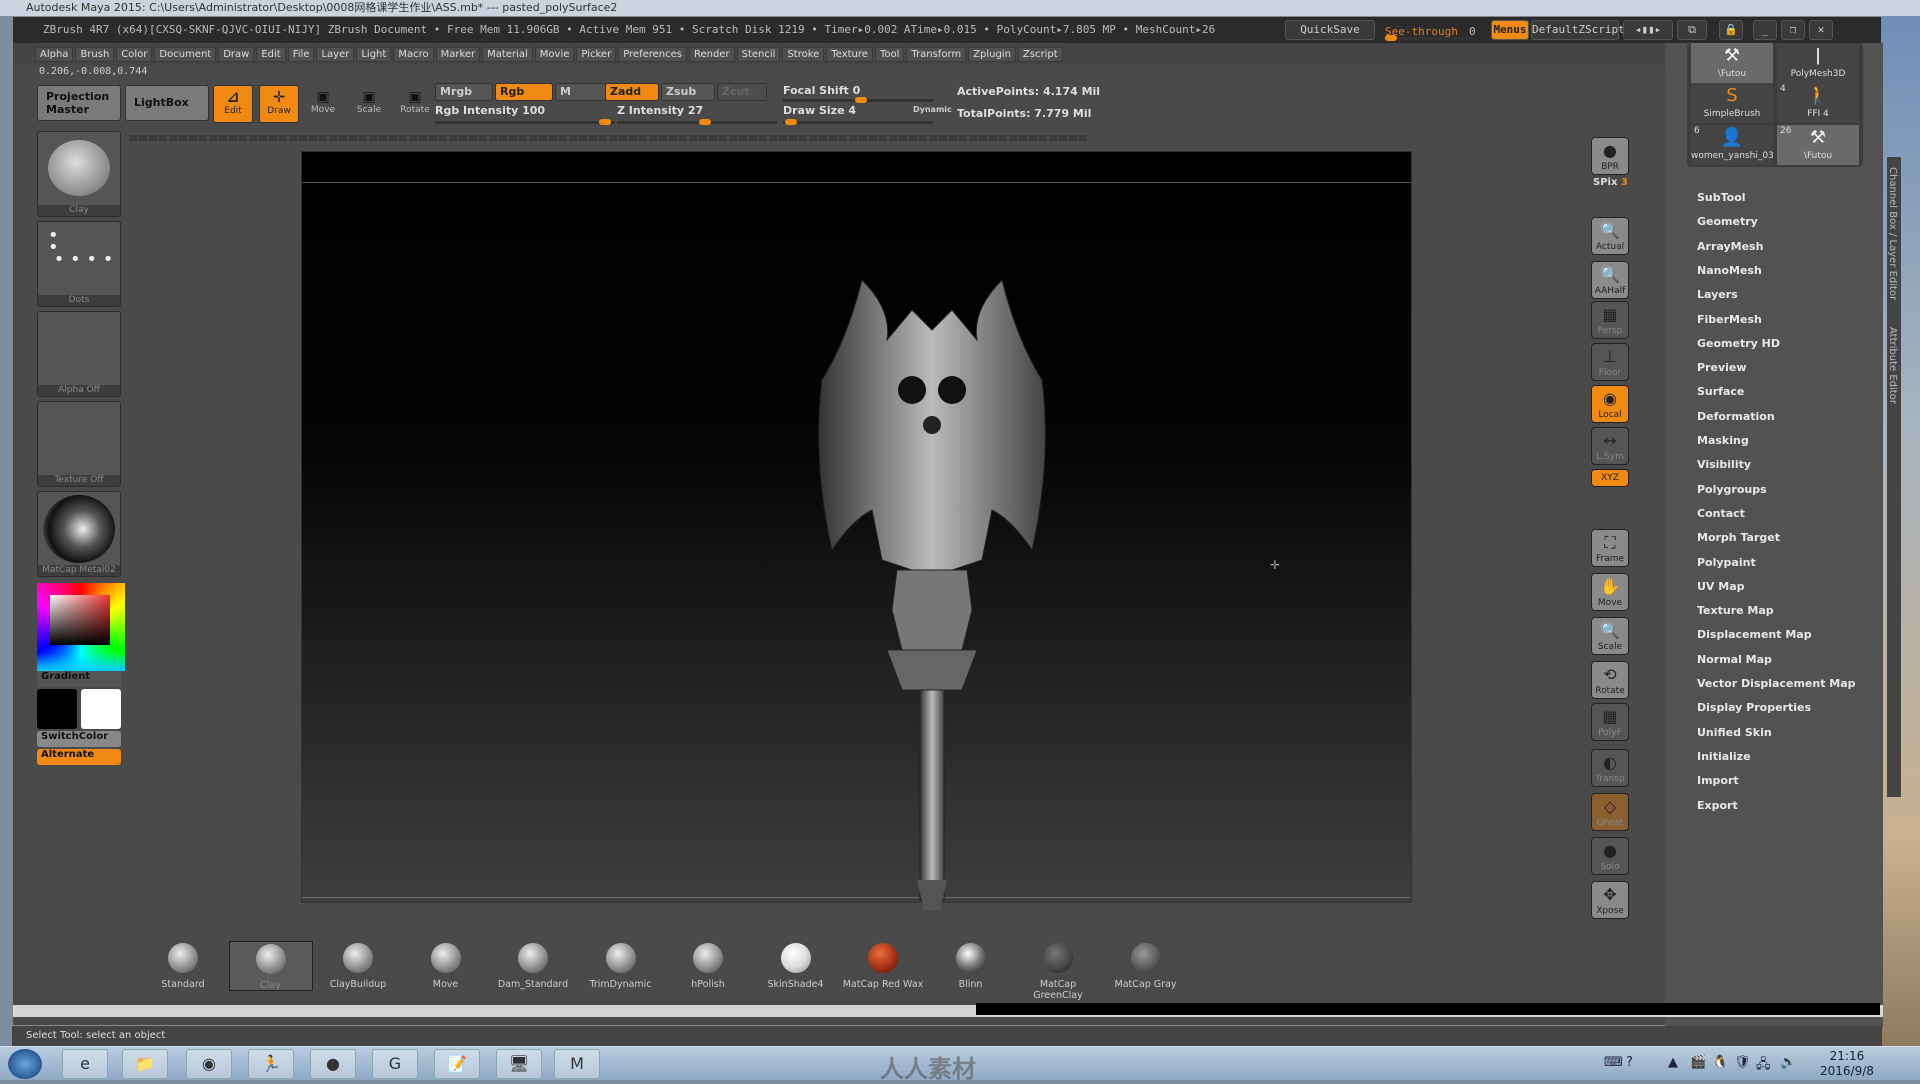  Describe the element at coordinates (1721, 586) in the screenshot. I see `tool-menu-uv-map: UV Map` at that location.